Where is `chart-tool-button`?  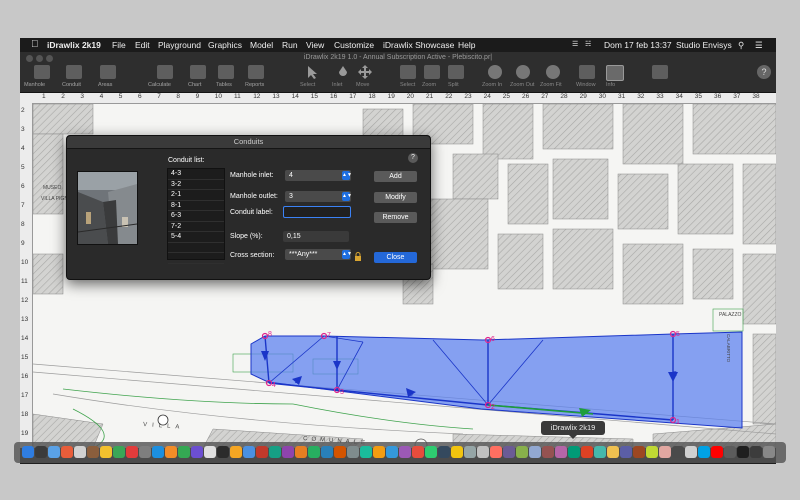 chart-tool-button is located at coordinates (198, 72).